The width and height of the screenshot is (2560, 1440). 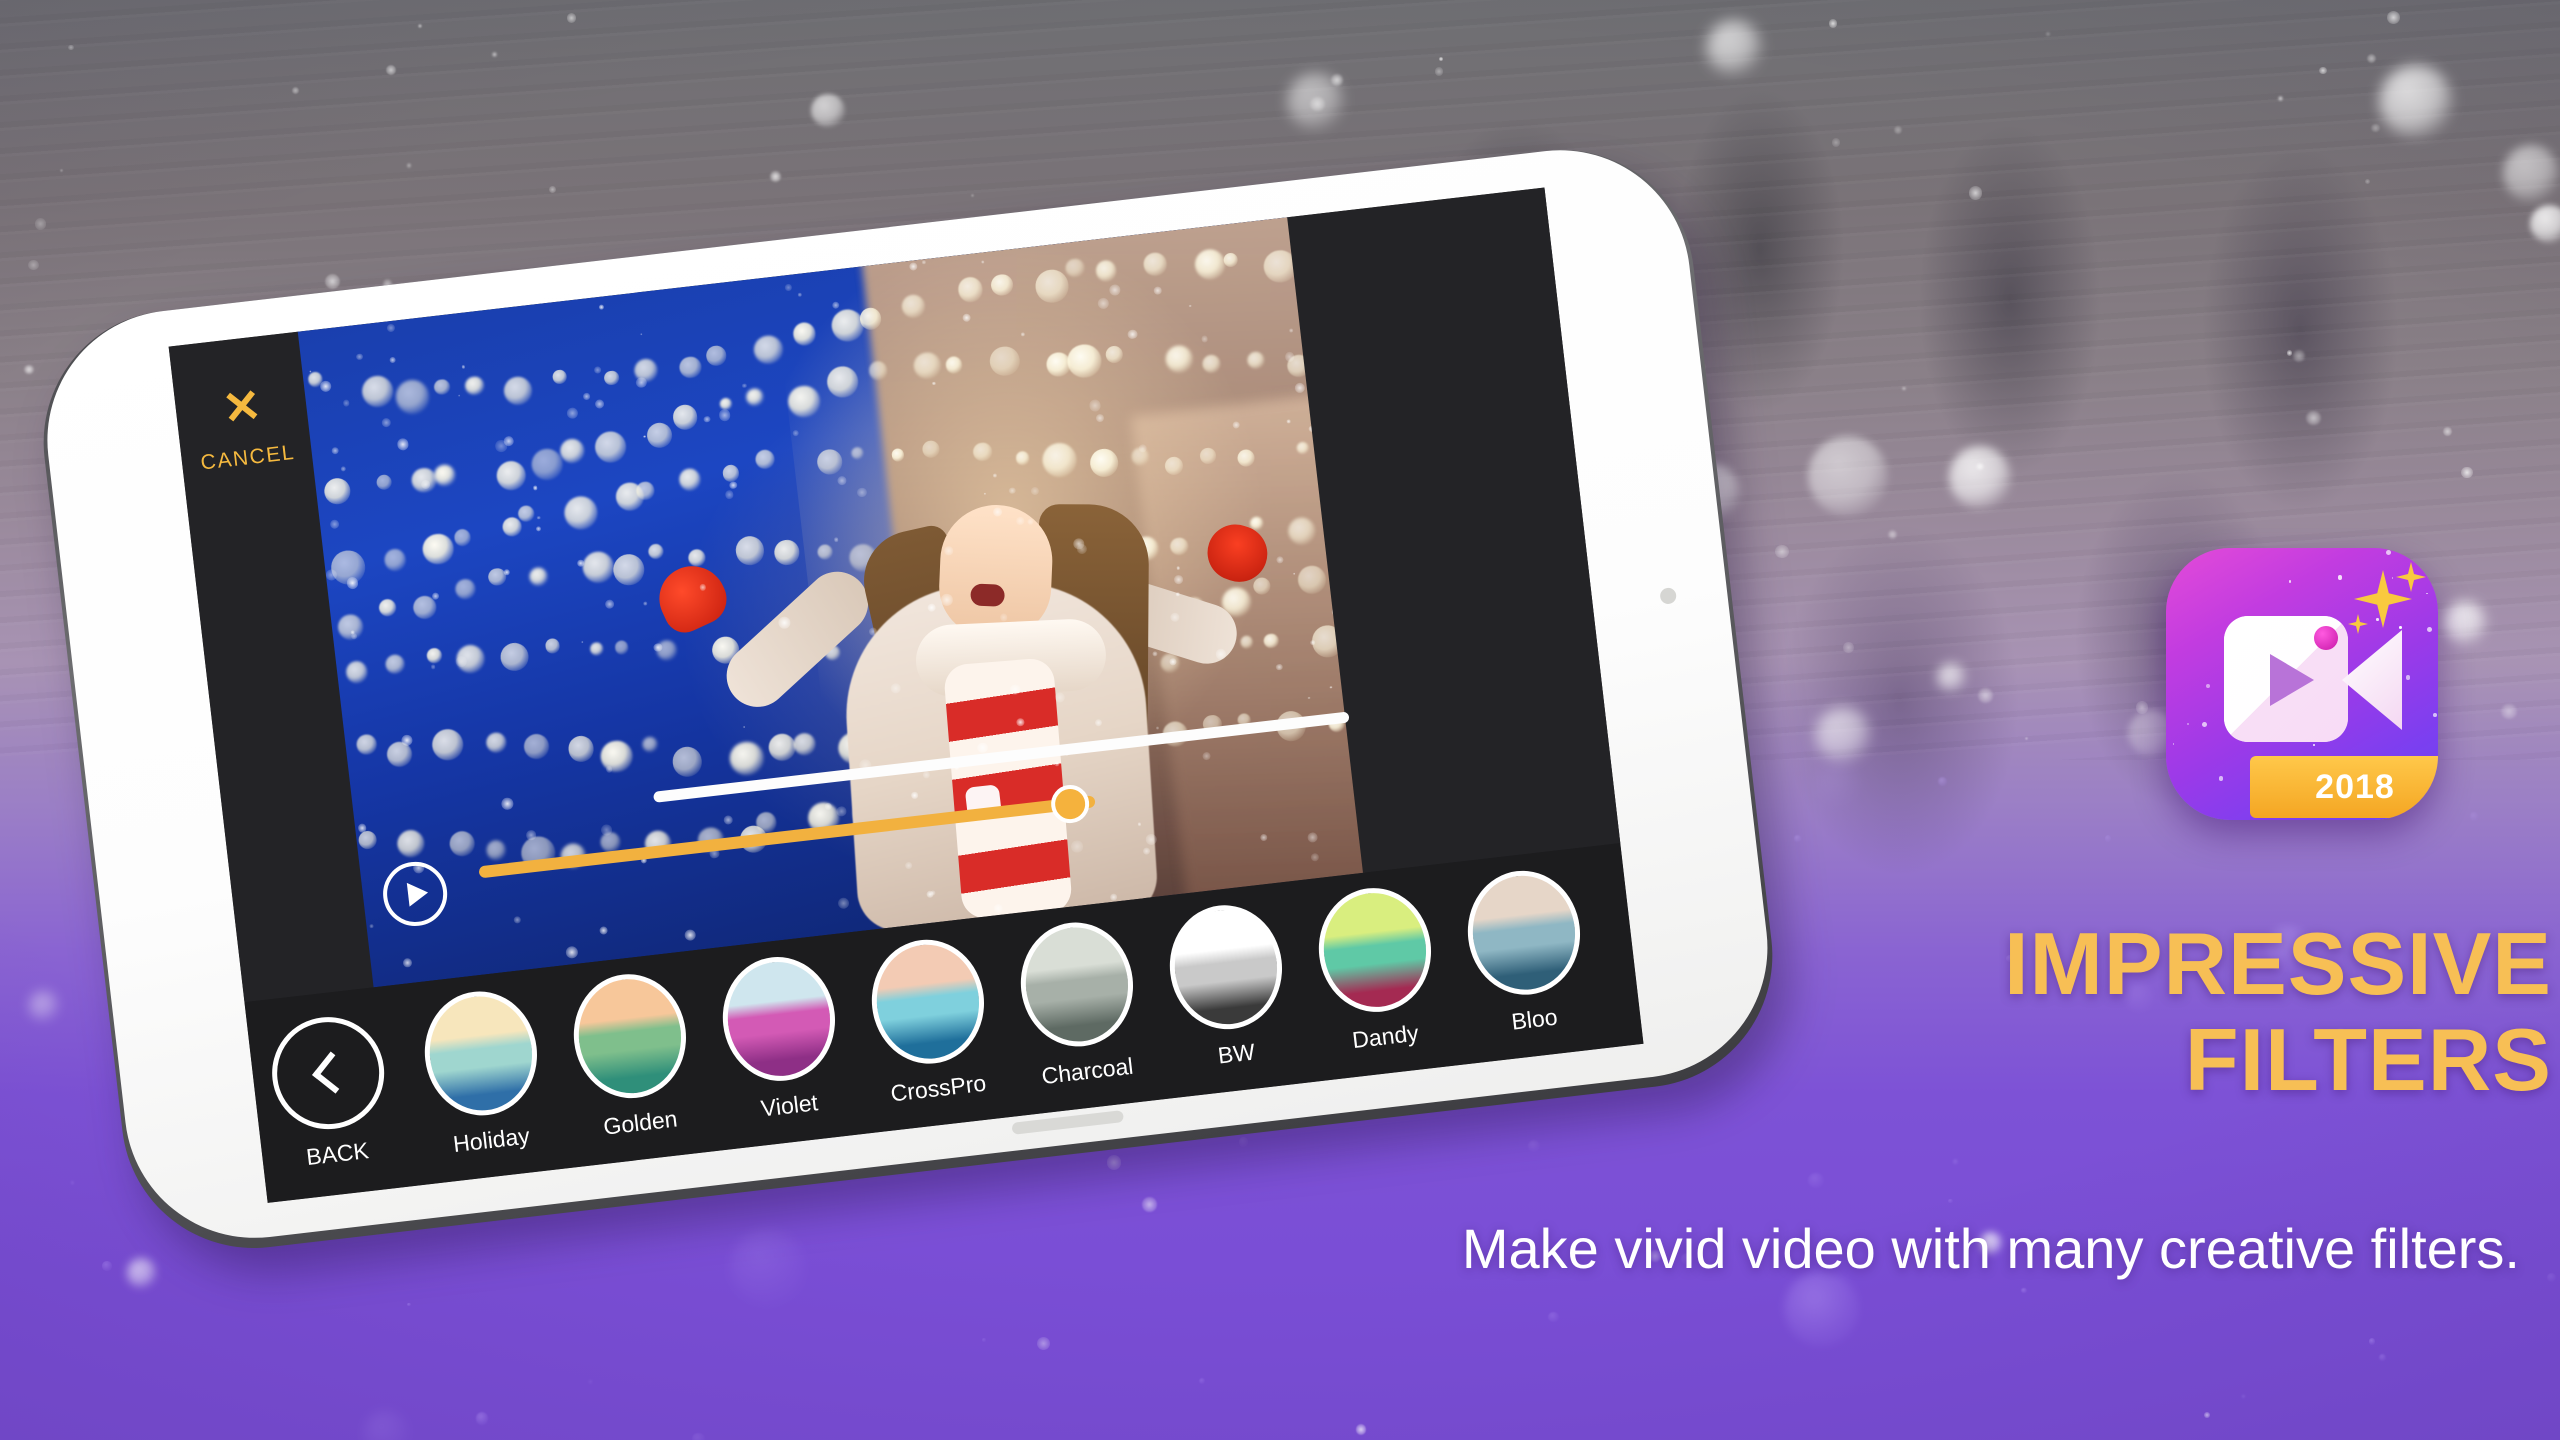 I want to click on subject-mouth, so click(x=988, y=595).